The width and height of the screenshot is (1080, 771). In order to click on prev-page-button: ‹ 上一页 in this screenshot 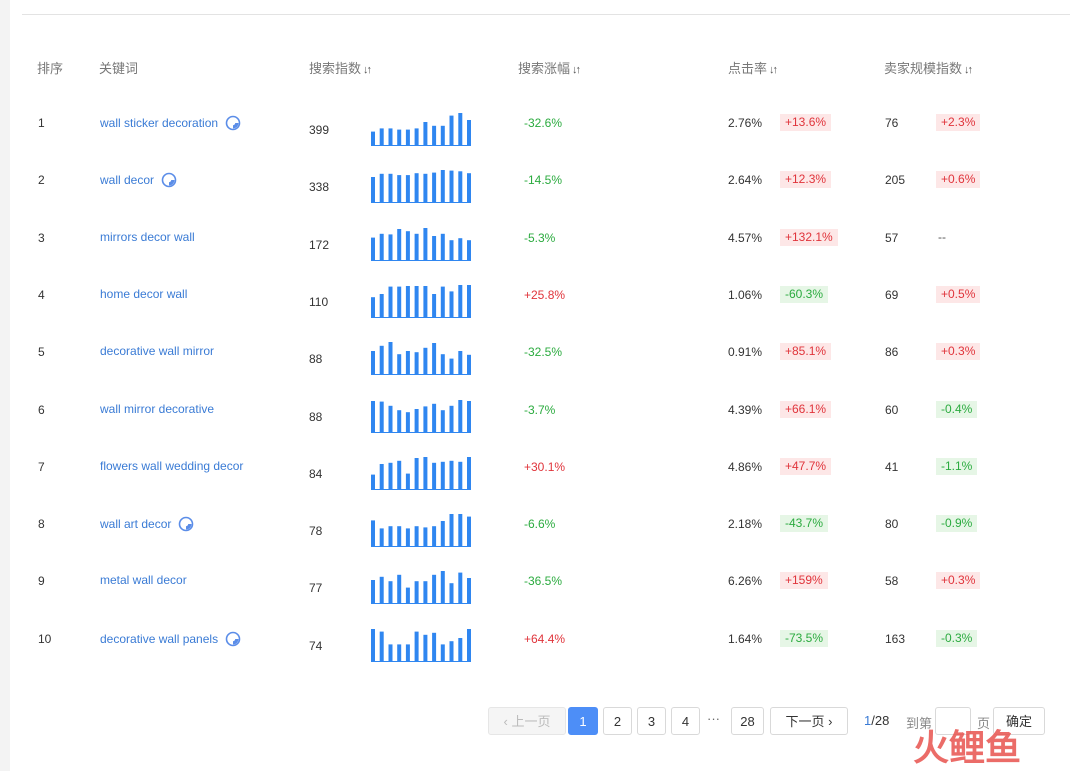, I will do `click(527, 721)`.